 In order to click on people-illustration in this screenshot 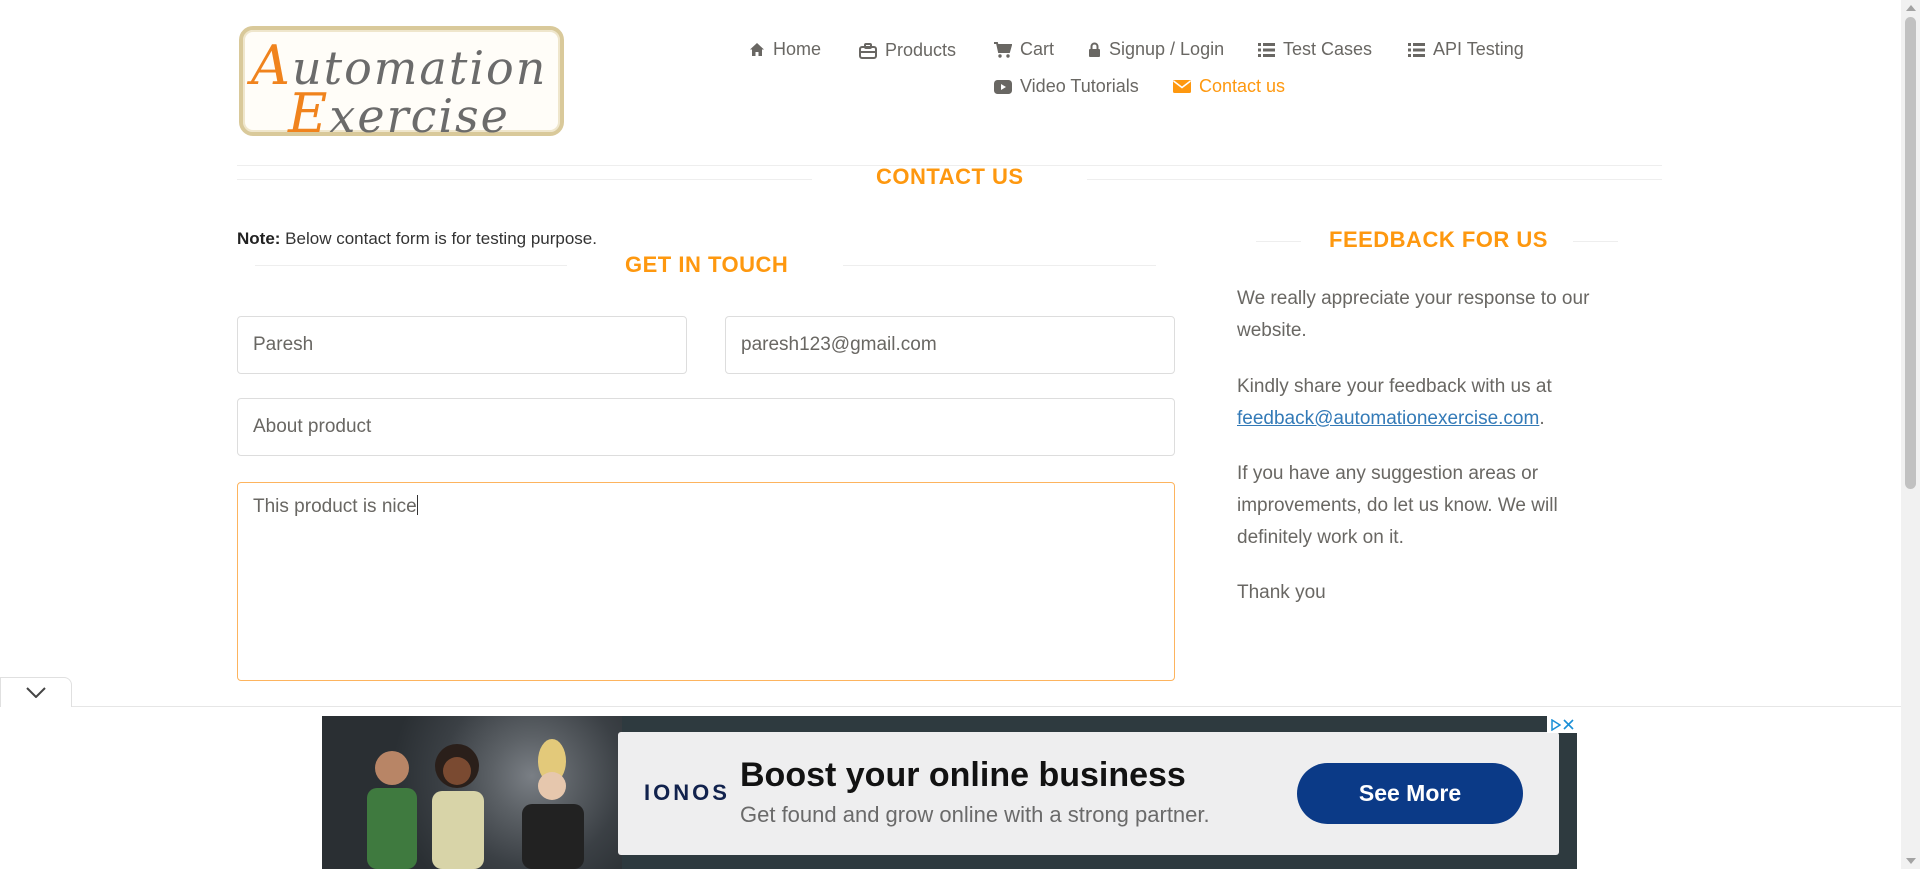, I will do `click(475, 804)`.